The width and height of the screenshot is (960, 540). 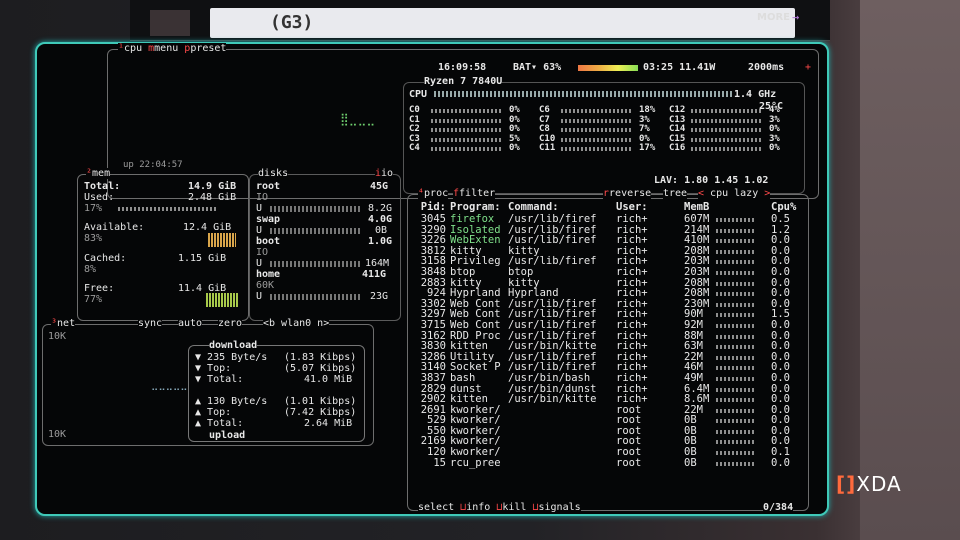 What do you see at coordinates (237, 401) in the screenshot?
I see `ul-rate: 130 Byte/s` at bounding box center [237, 401].